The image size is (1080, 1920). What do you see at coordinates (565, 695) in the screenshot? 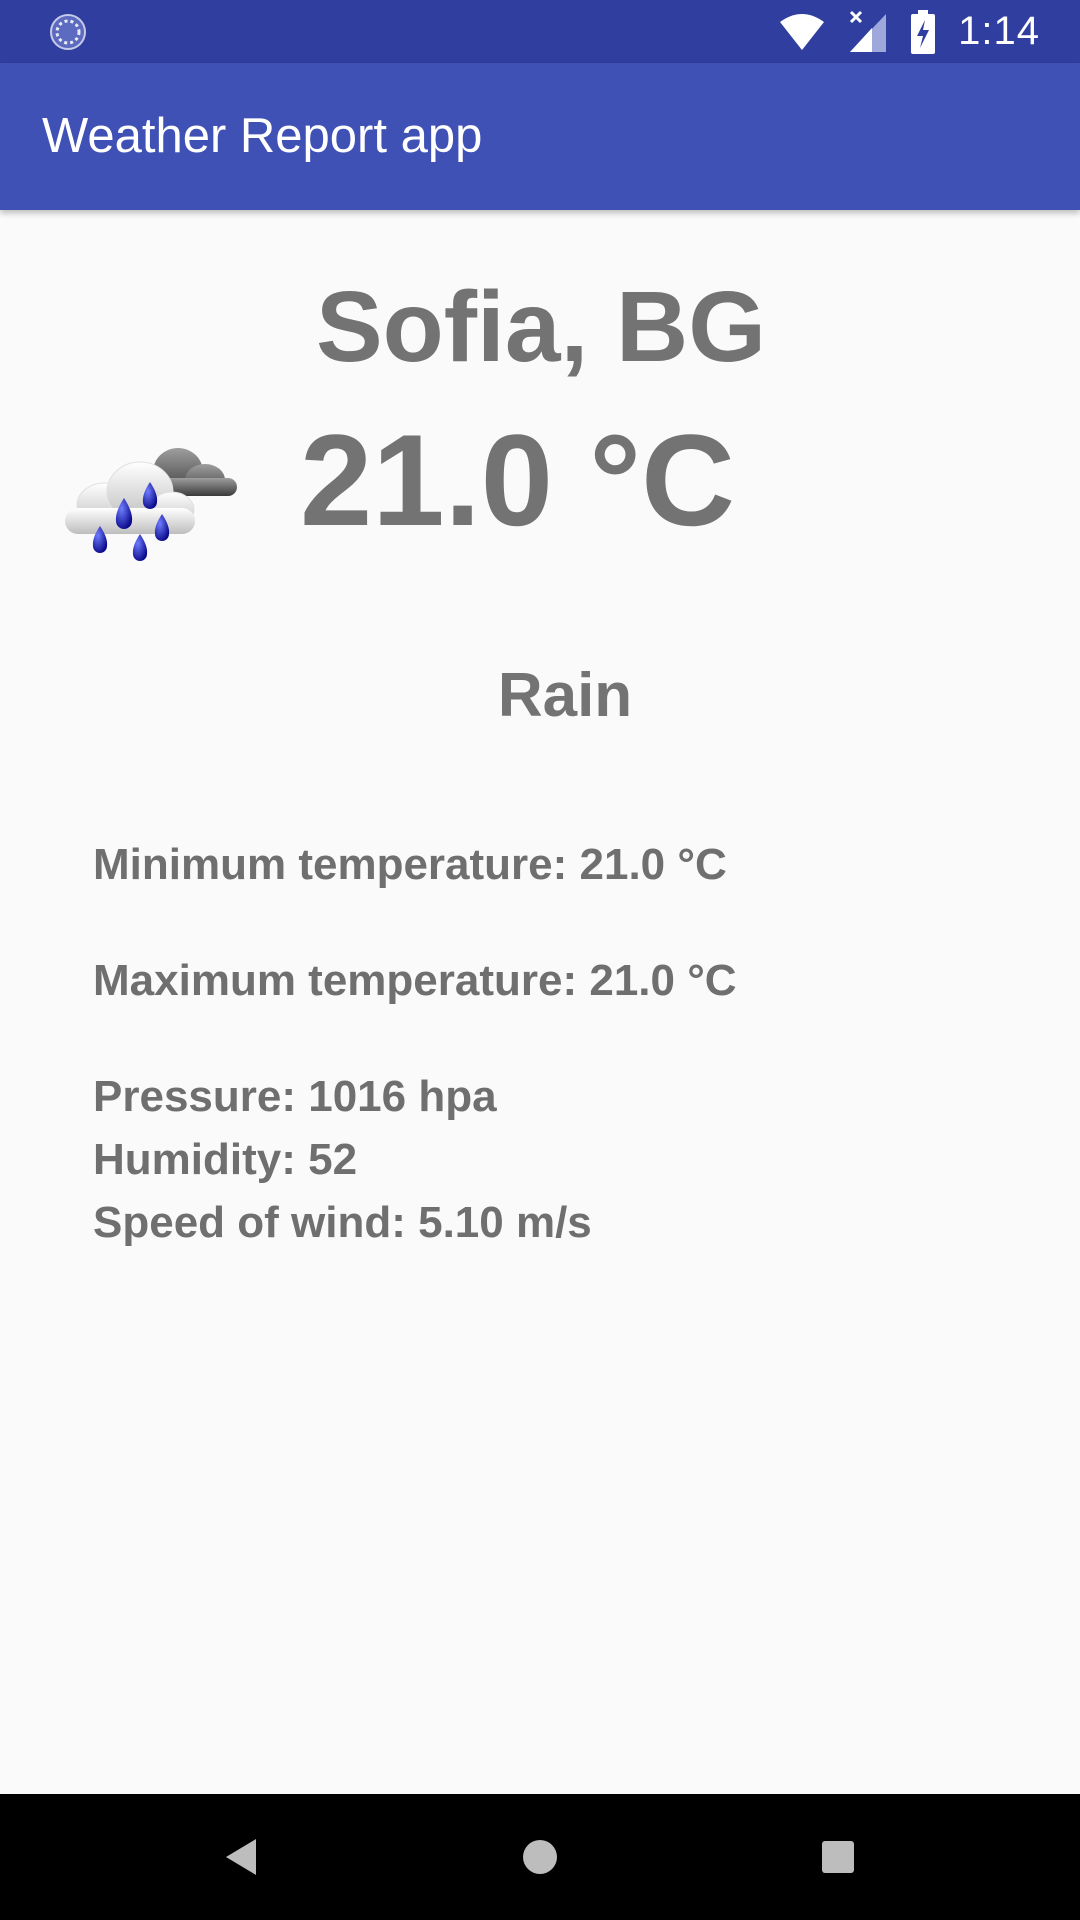
I see `weather-condition: Rain` at bounding box center [565, 695].